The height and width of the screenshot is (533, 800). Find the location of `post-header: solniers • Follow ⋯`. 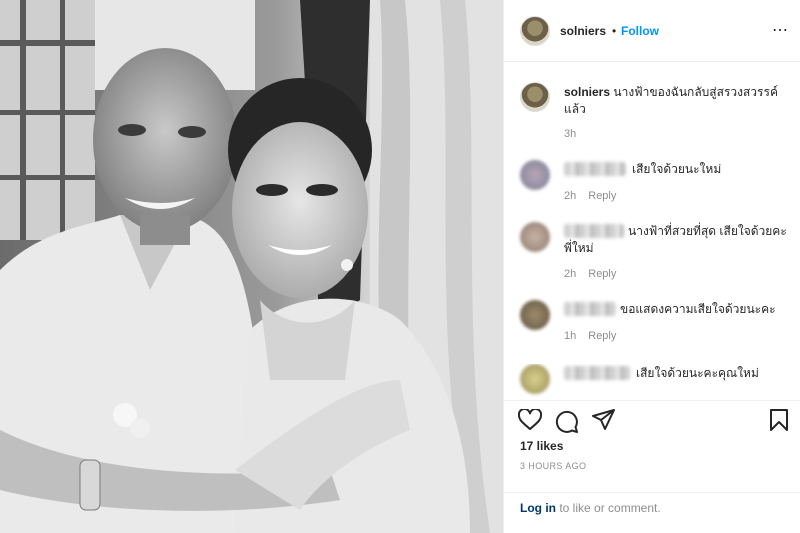

post-header: solniers • Follow ⋯ is located at coordinates (652, 31).